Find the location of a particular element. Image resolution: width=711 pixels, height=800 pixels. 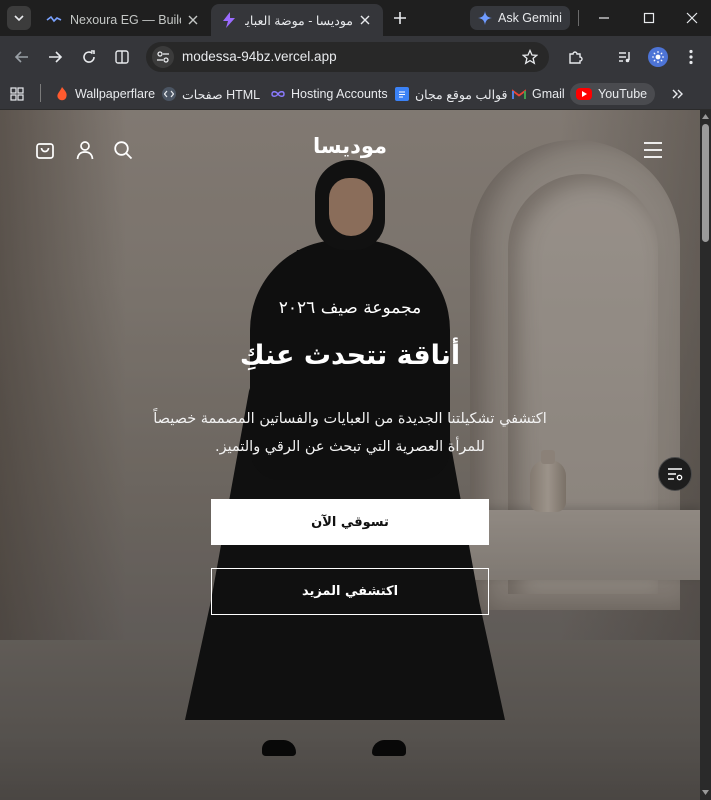

maximize-button is located at coordinates (649, 18).